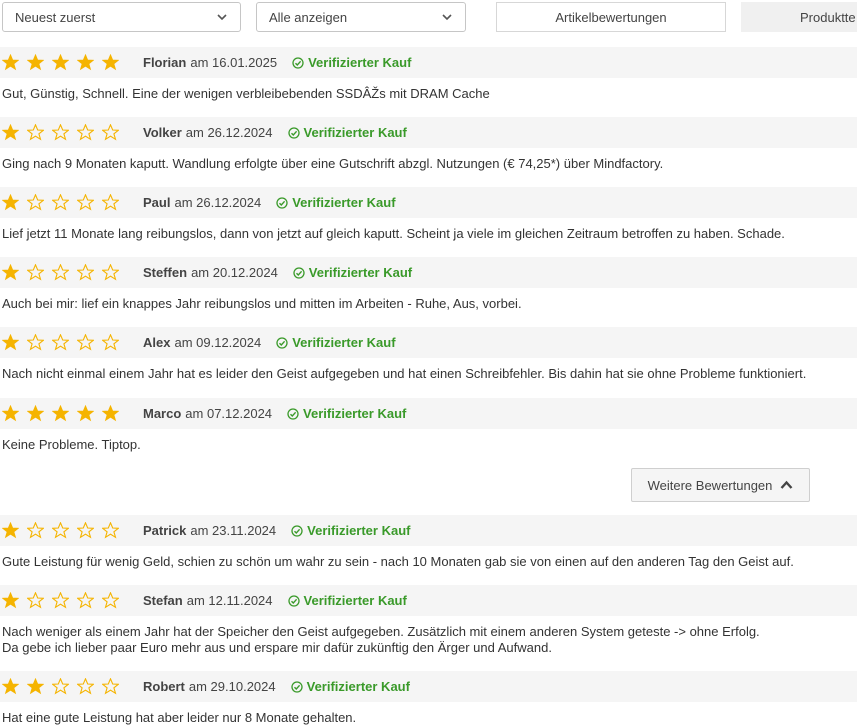 Image resolution: width=857 pixels, height=726 pixels. I want to click on tab-article-reviews-label: Artikelbewertungen, so click(611, 17).